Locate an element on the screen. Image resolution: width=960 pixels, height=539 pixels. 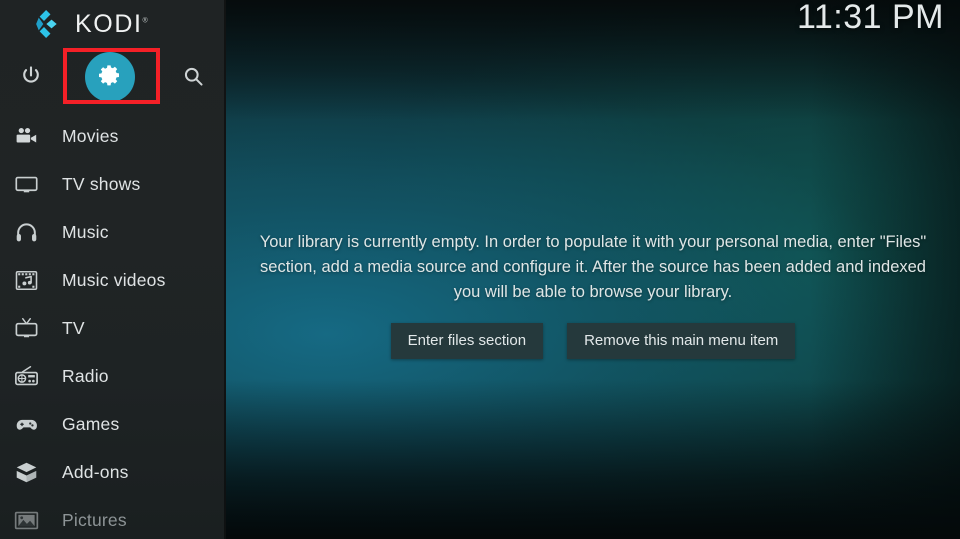
remove-main-menu-item-button: Remove this main menu item is located at coordinates (681, 341).